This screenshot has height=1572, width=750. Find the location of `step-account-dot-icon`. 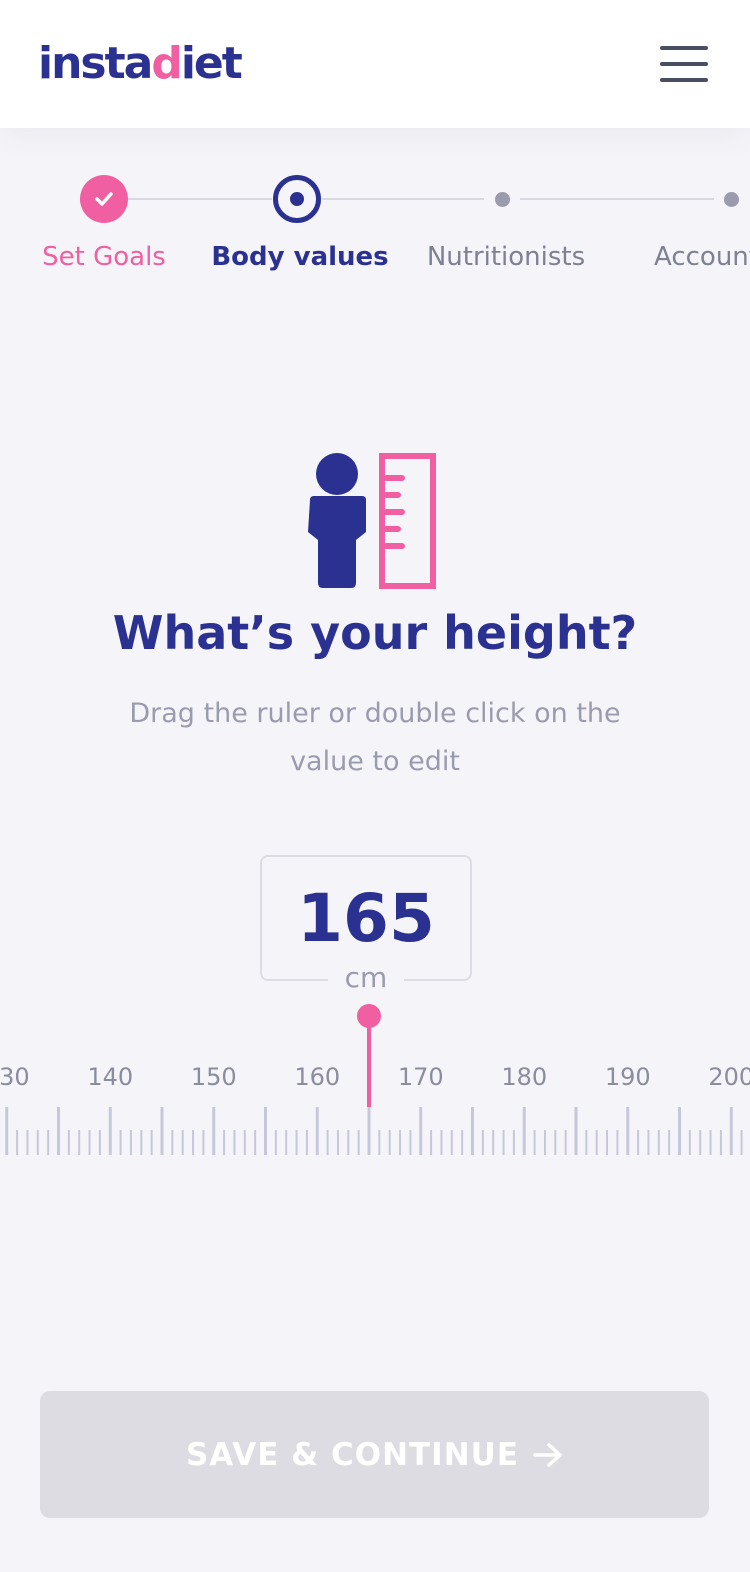

step-account-dot-icon is located at coordinates (731, 199).